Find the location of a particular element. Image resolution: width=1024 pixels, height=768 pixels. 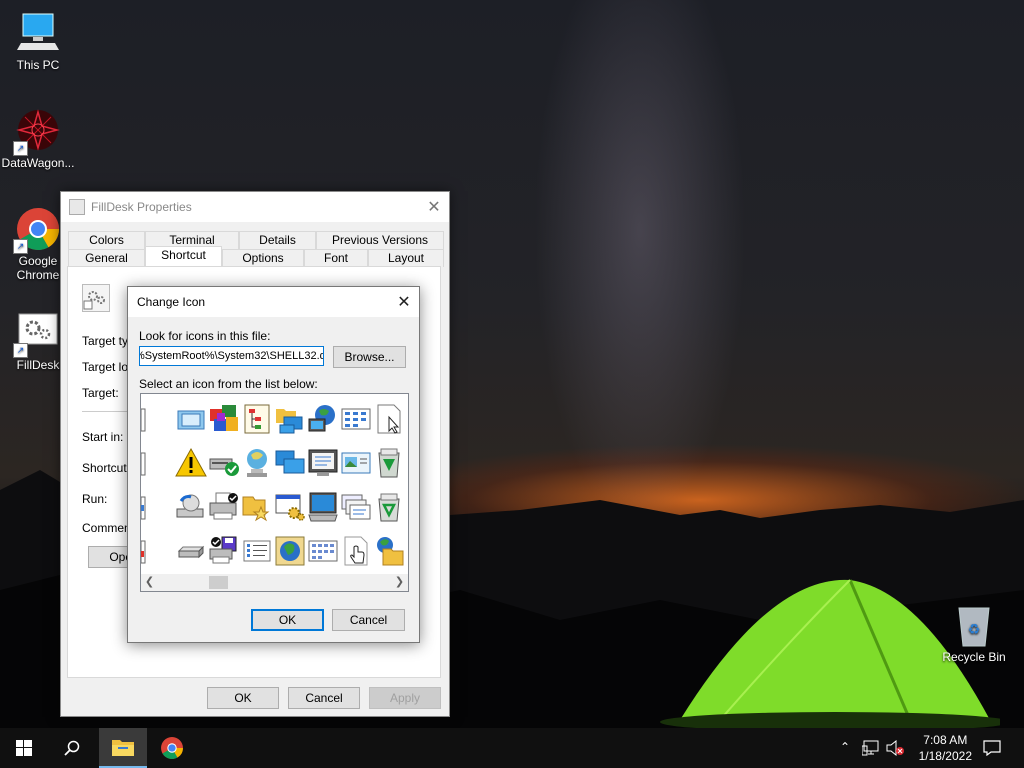

monitor-text-icon is located at coordinates (322, 463).